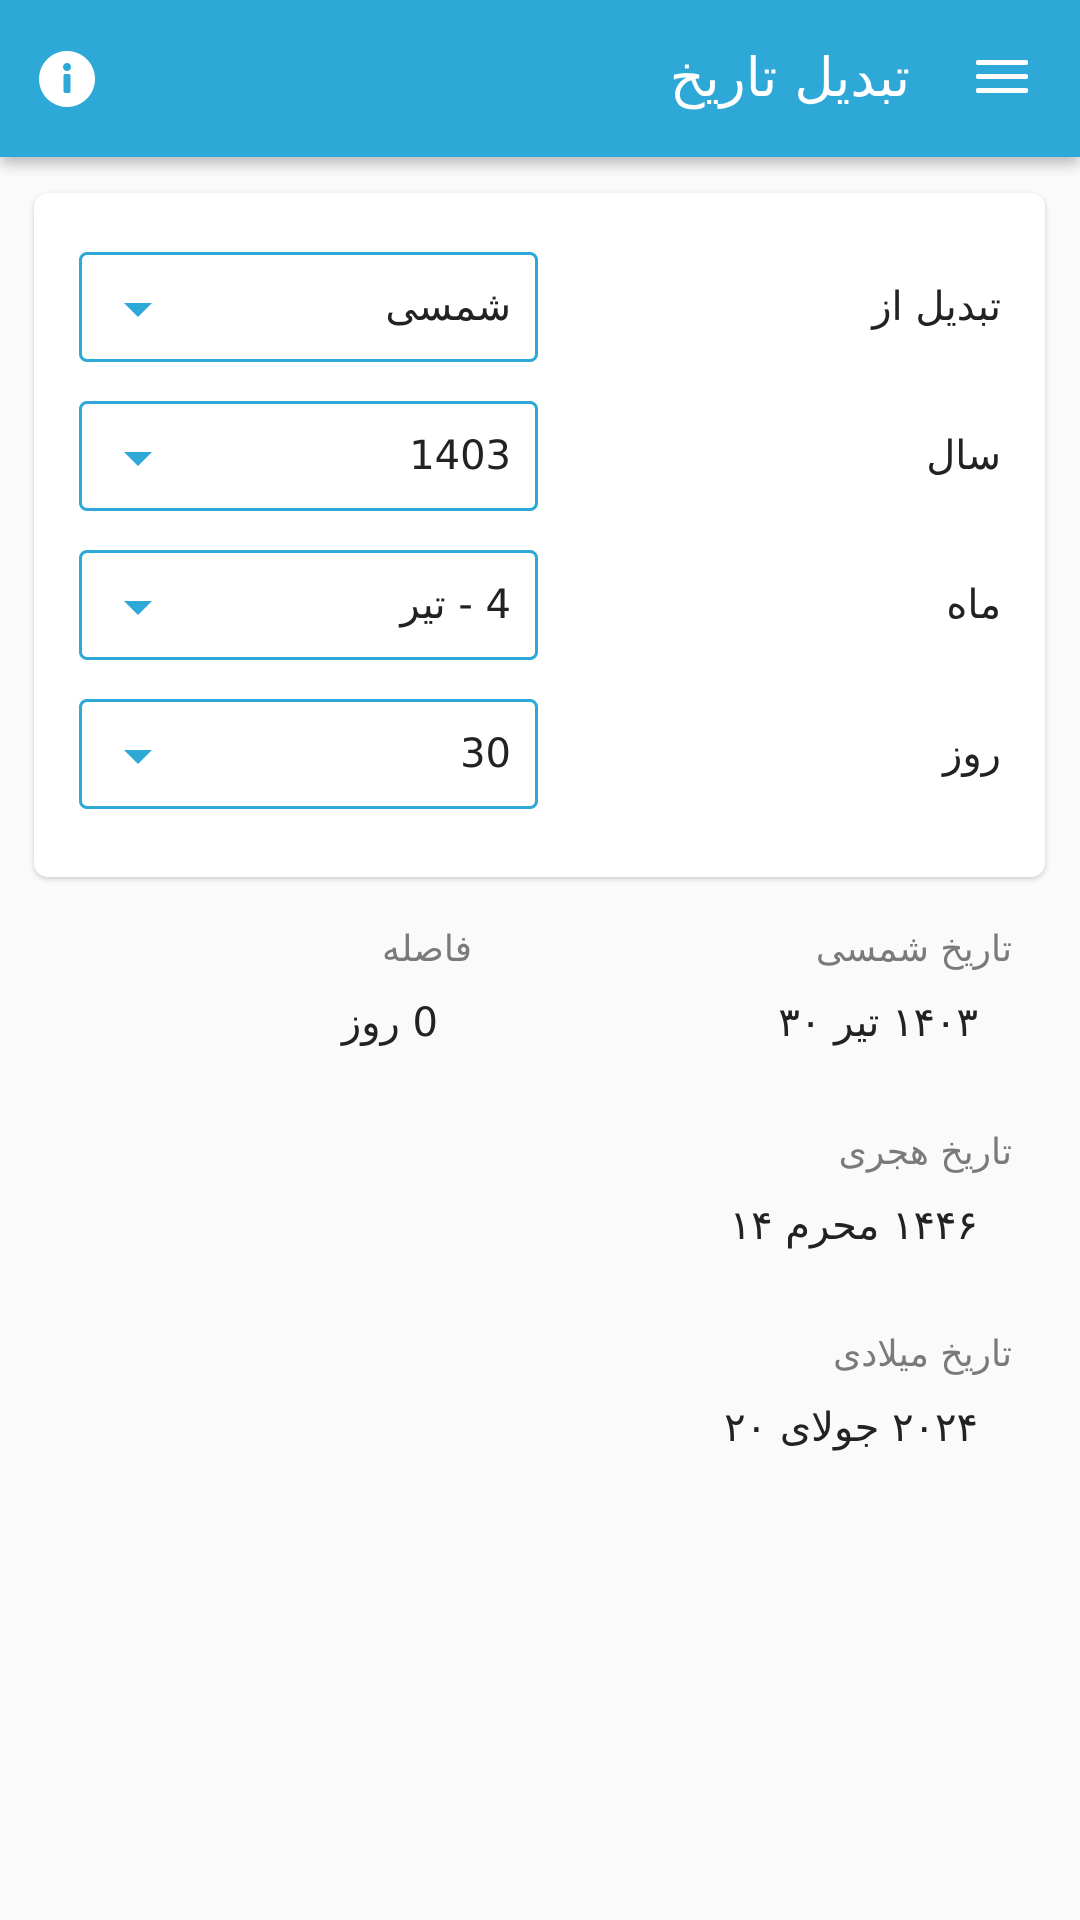  I want to click on month-row: ماه 4 - تیر, so click(539, 605).